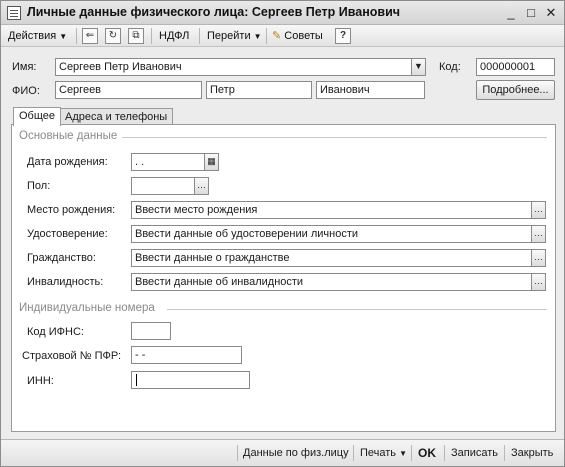 The image size is (565, 467). What do you see at coordinates (67, 162) in the screenshot?
I see `birth-date-label: Дата рождения:` at bounding box center [67, 162].